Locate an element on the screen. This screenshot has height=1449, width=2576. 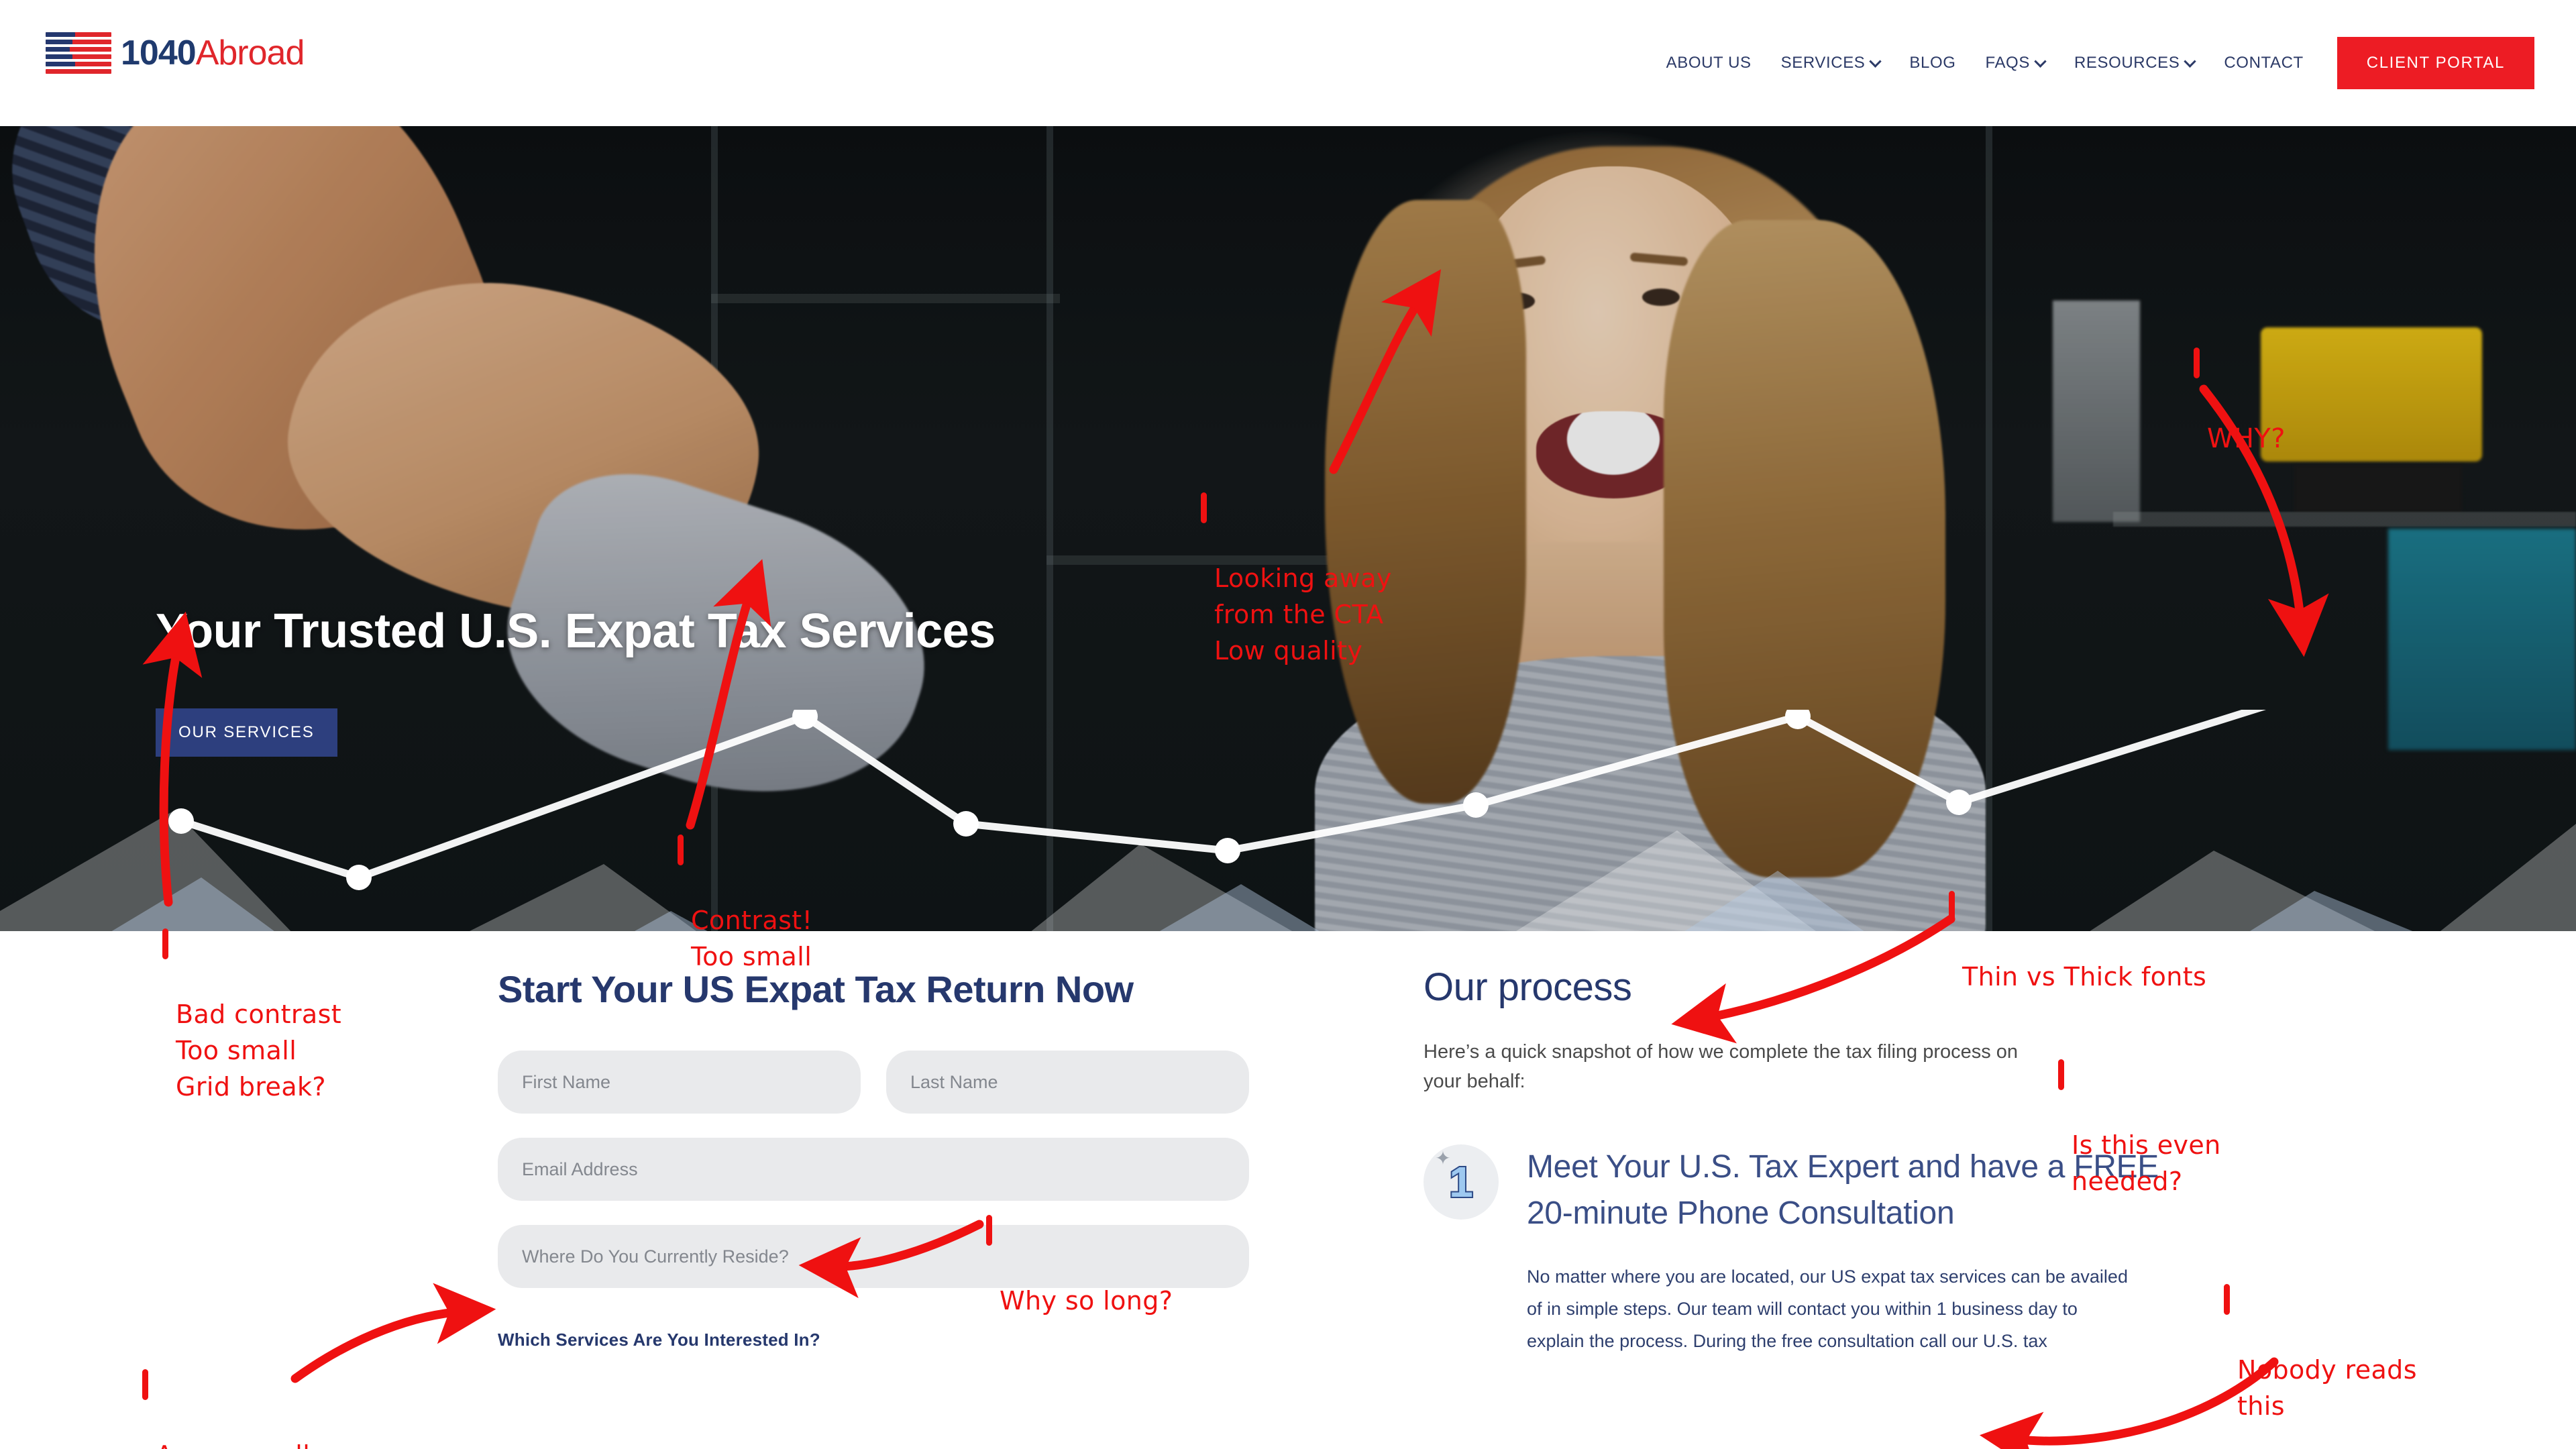
nav-label: CONTACT is located at coordinates (2264, 63).